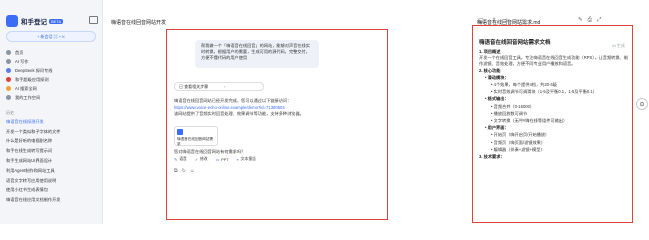 This screenshot has height=240, width=649. I want to click on chip-ppt: ▭ PPT, so click(222, 160).